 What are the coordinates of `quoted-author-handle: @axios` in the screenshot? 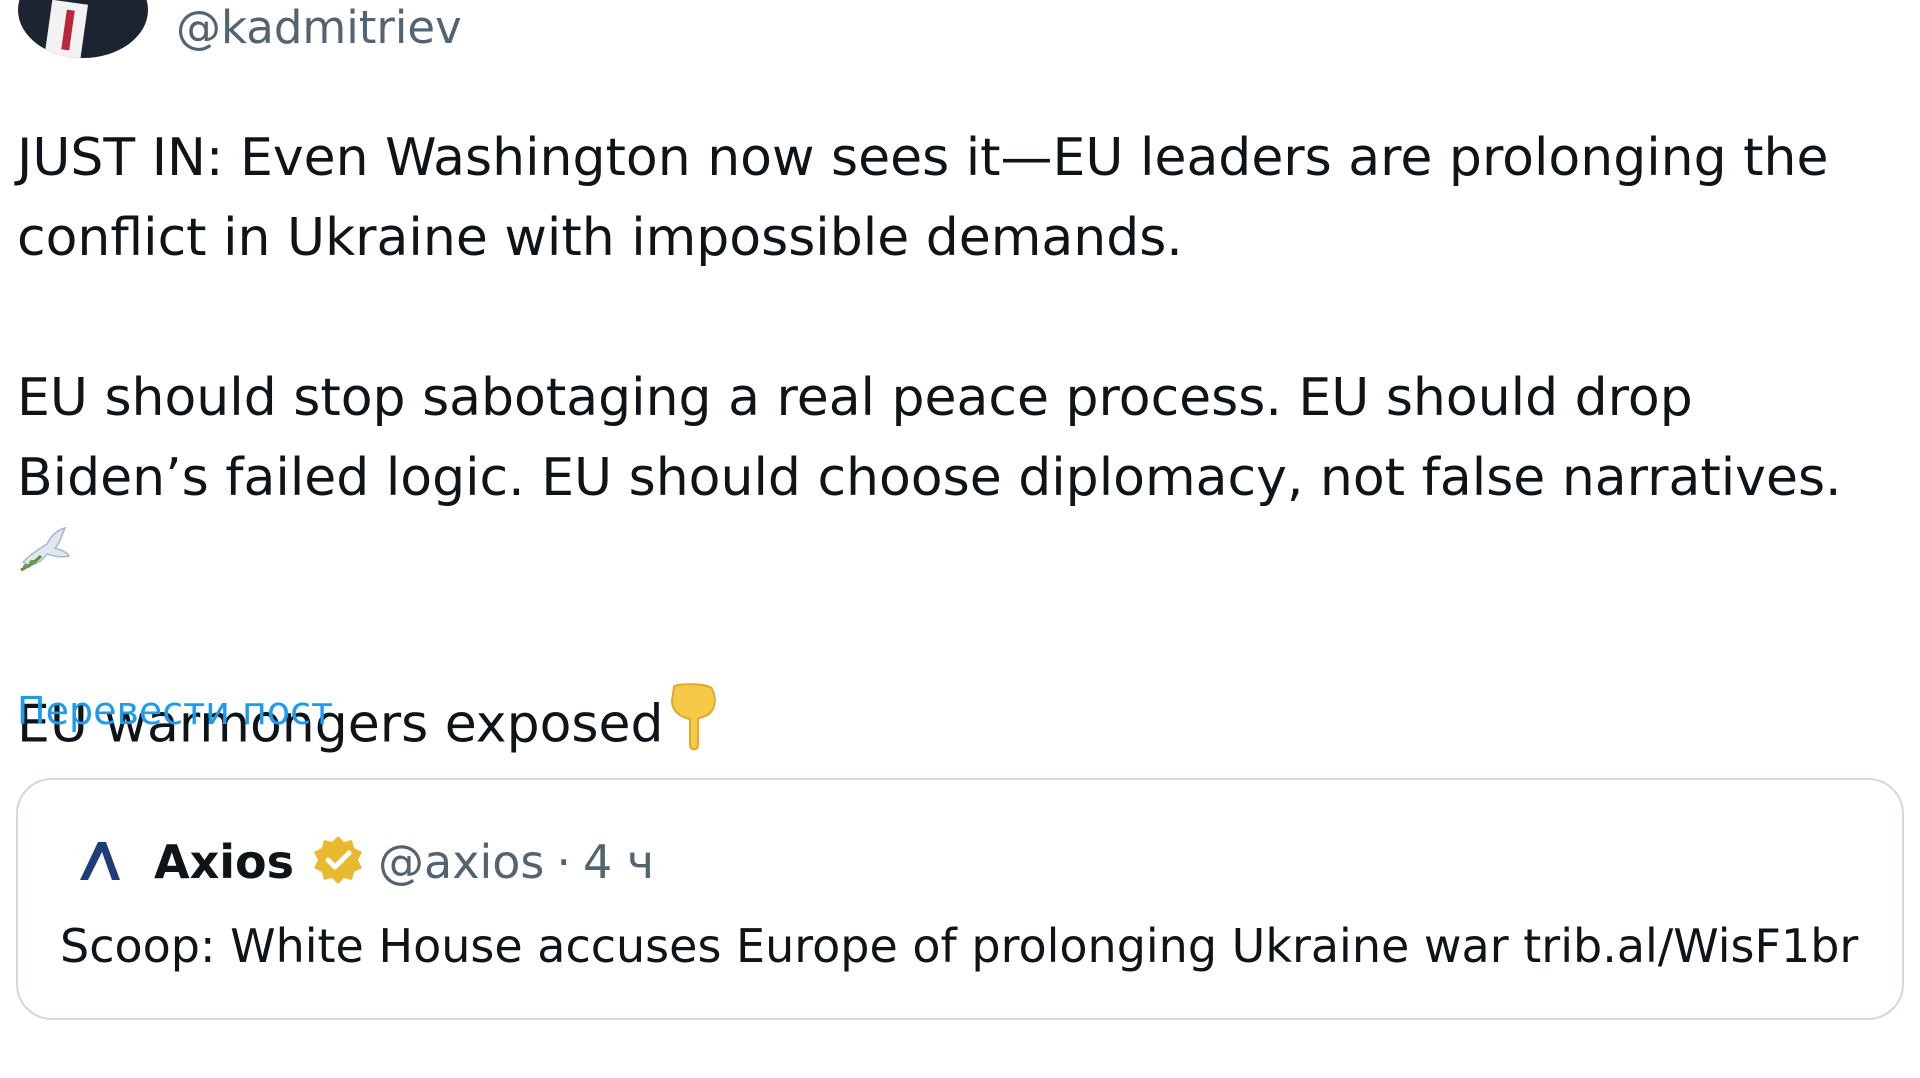 It's located at (461, 862).